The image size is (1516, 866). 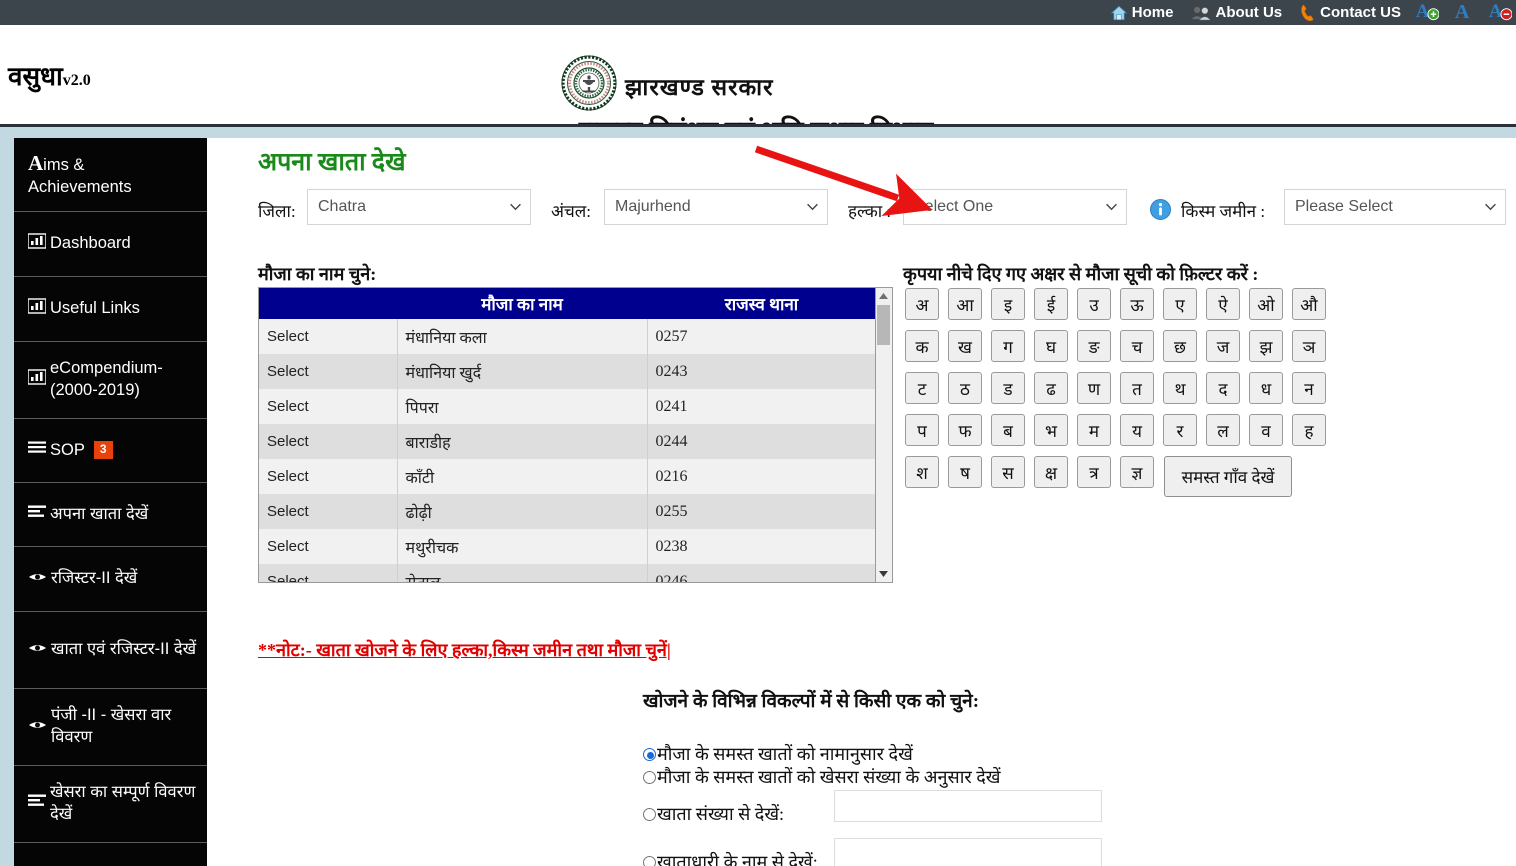 What do you see at coordinates (1160, 209) in the screenshot?
I see `info-icon` at bounding box center [1160, 209].